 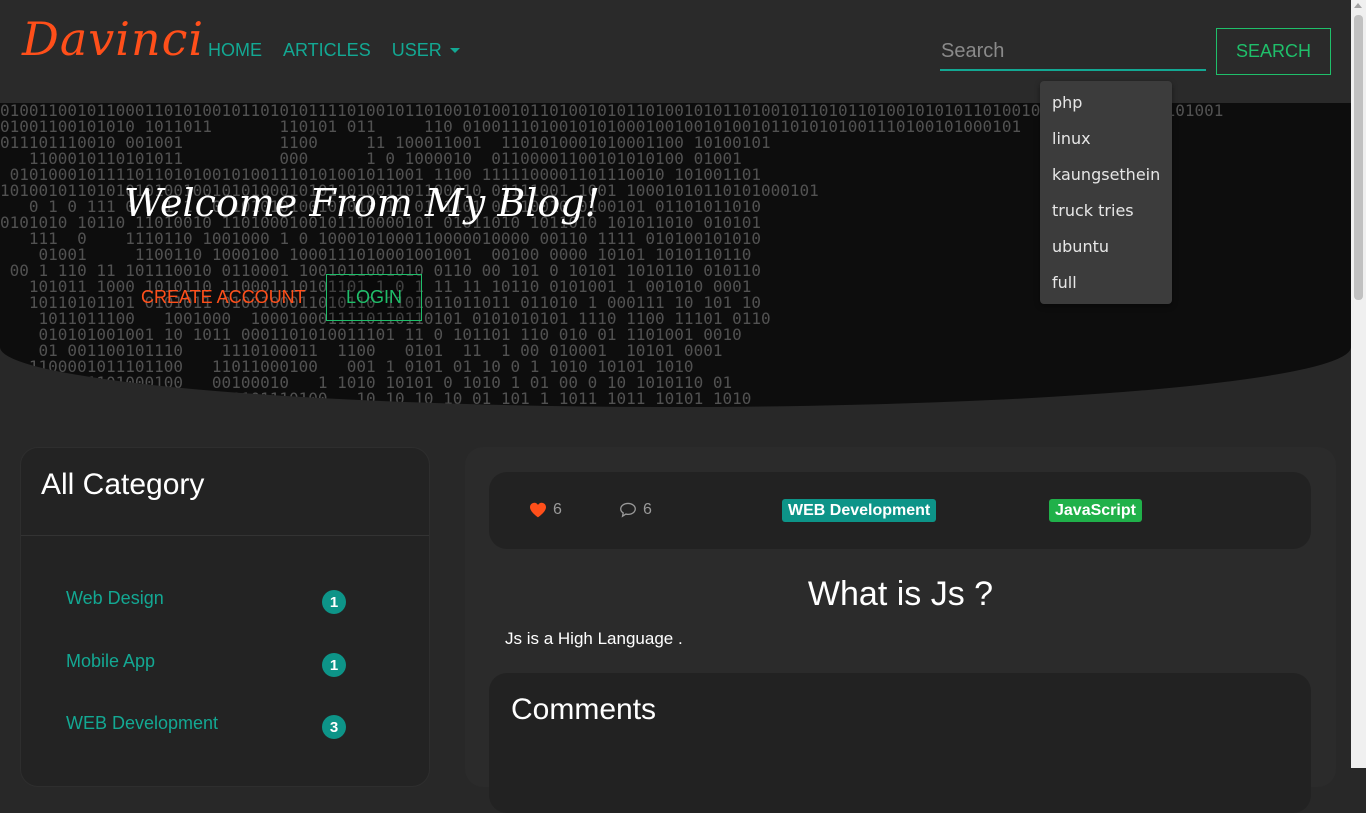 I want to click on scrollbar-thumb, so click(x=1358, y=157).